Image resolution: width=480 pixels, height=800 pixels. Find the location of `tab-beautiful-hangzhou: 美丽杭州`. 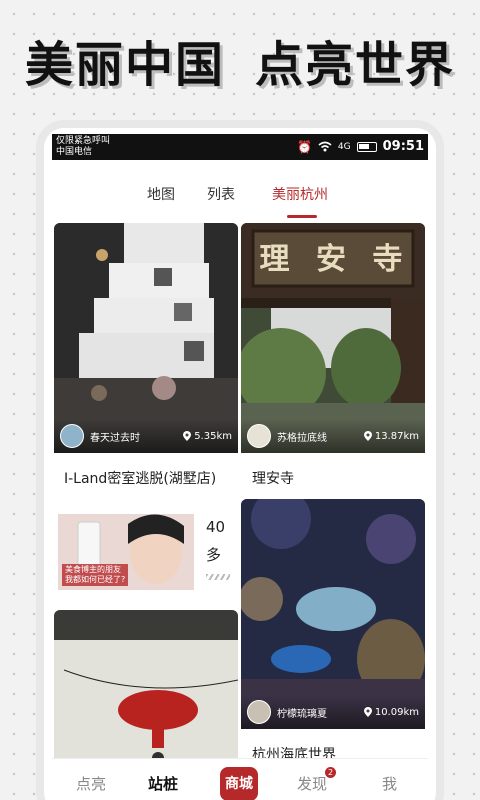

tab-beautiful-hangzhou: 美丽杭州 is located at coordinates (300, 194).